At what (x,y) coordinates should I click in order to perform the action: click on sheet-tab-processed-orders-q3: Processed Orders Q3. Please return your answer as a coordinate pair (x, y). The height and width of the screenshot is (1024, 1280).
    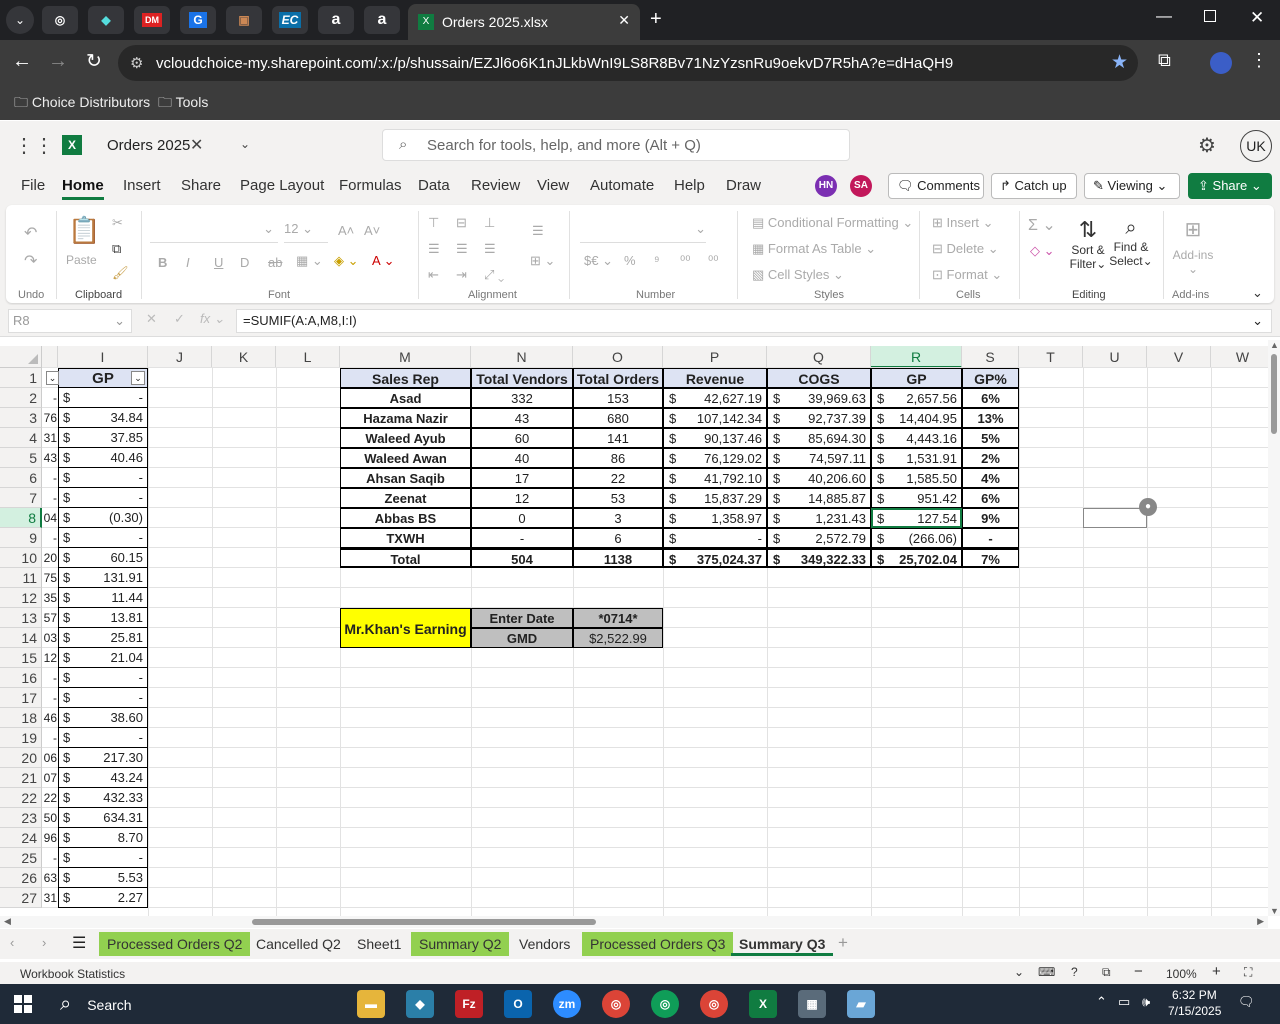
    Looking at the image, I should click on (658, 944).